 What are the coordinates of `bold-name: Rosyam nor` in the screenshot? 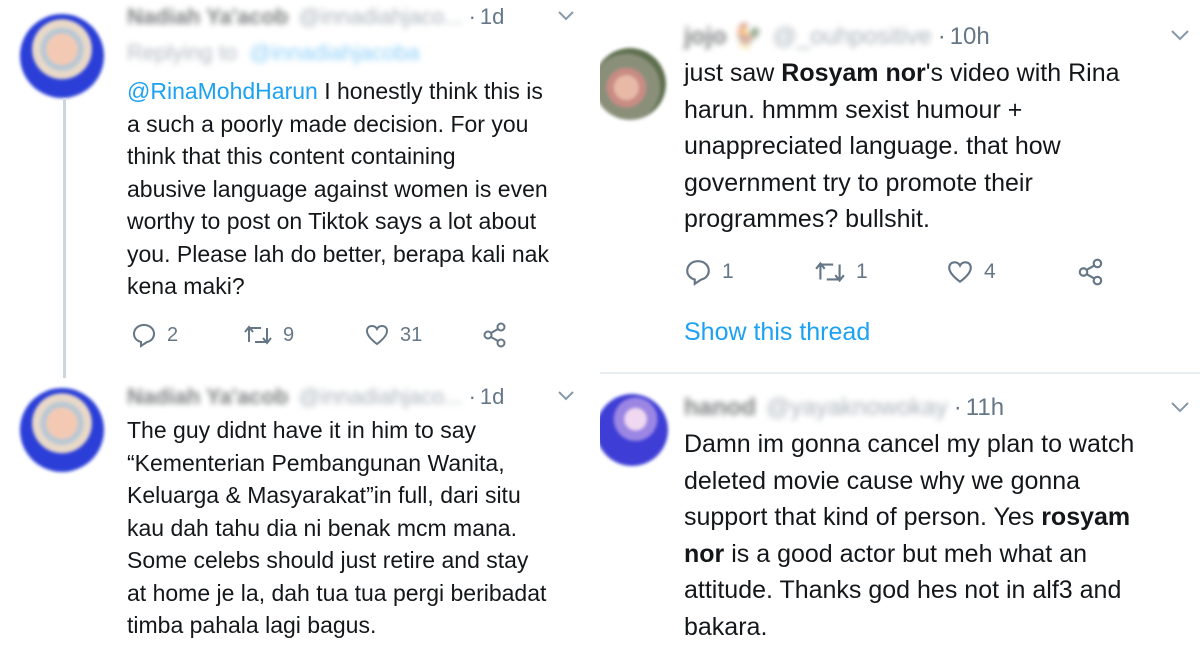 It's located at (853, 73).